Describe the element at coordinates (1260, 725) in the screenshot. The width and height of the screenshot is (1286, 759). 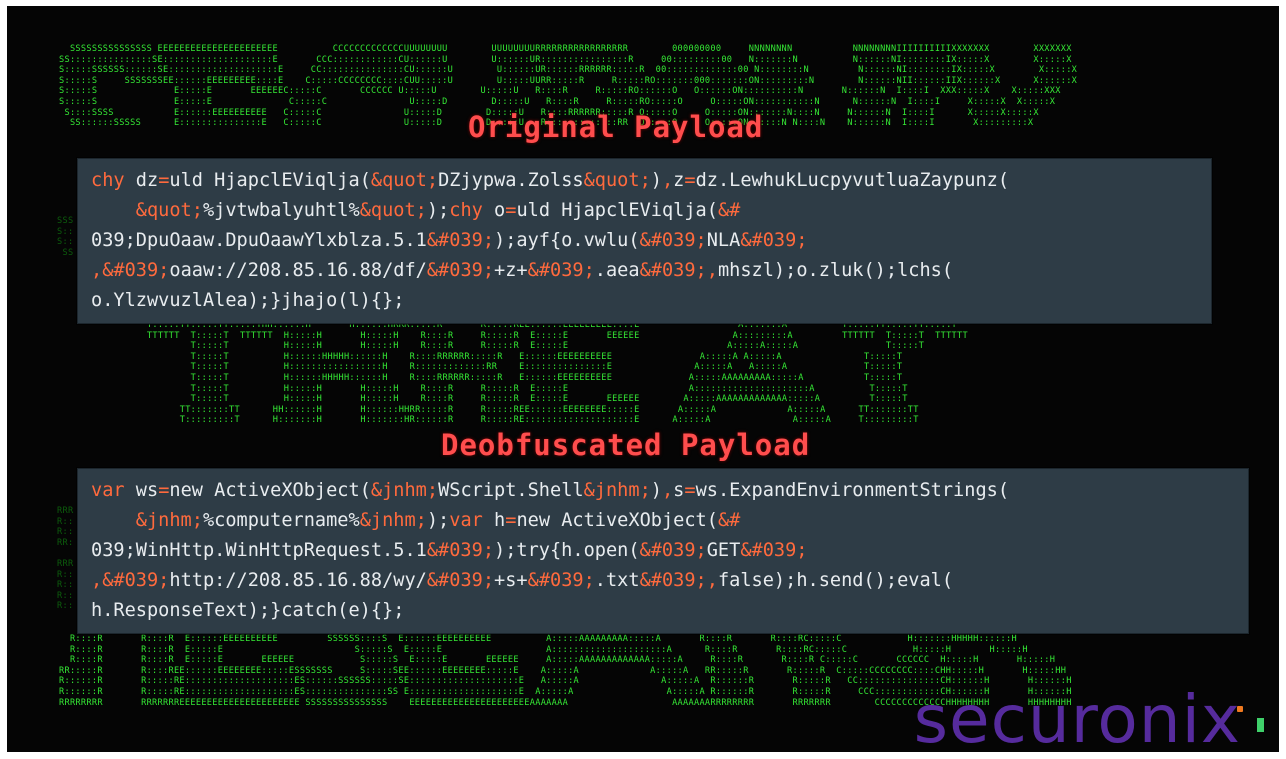
I see `logo-accent-bar-icon` at that location.